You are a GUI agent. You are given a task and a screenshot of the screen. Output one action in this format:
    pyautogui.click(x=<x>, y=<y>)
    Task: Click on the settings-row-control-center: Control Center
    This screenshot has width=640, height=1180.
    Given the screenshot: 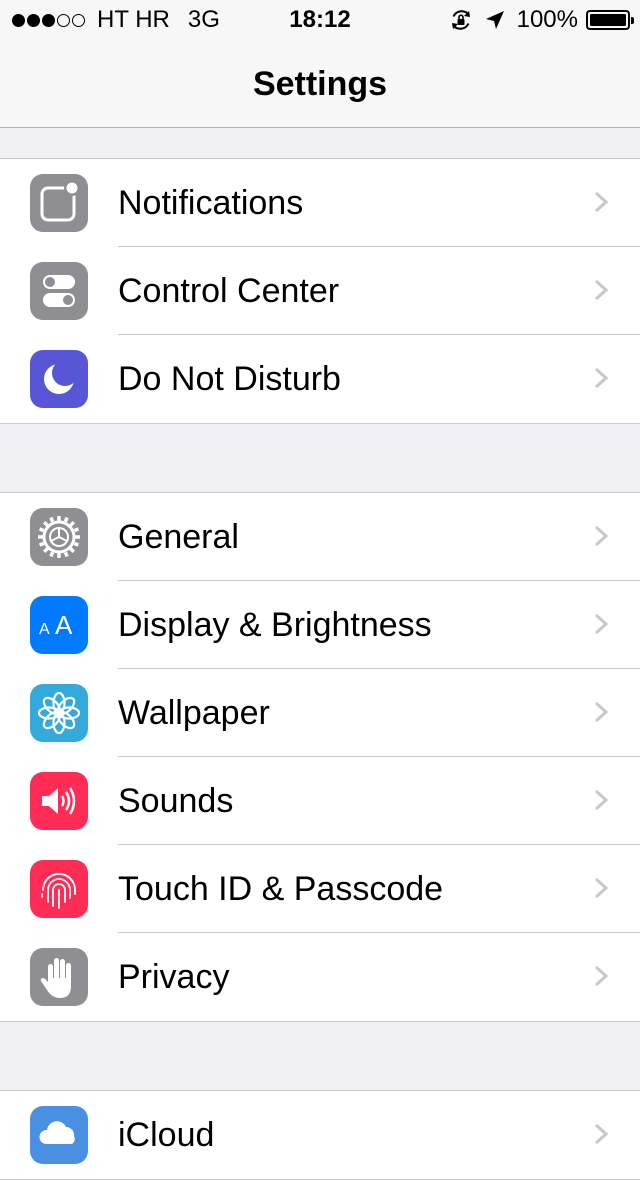 What is the action you would take?
    pyautogui.click(x=320, y=291)
    